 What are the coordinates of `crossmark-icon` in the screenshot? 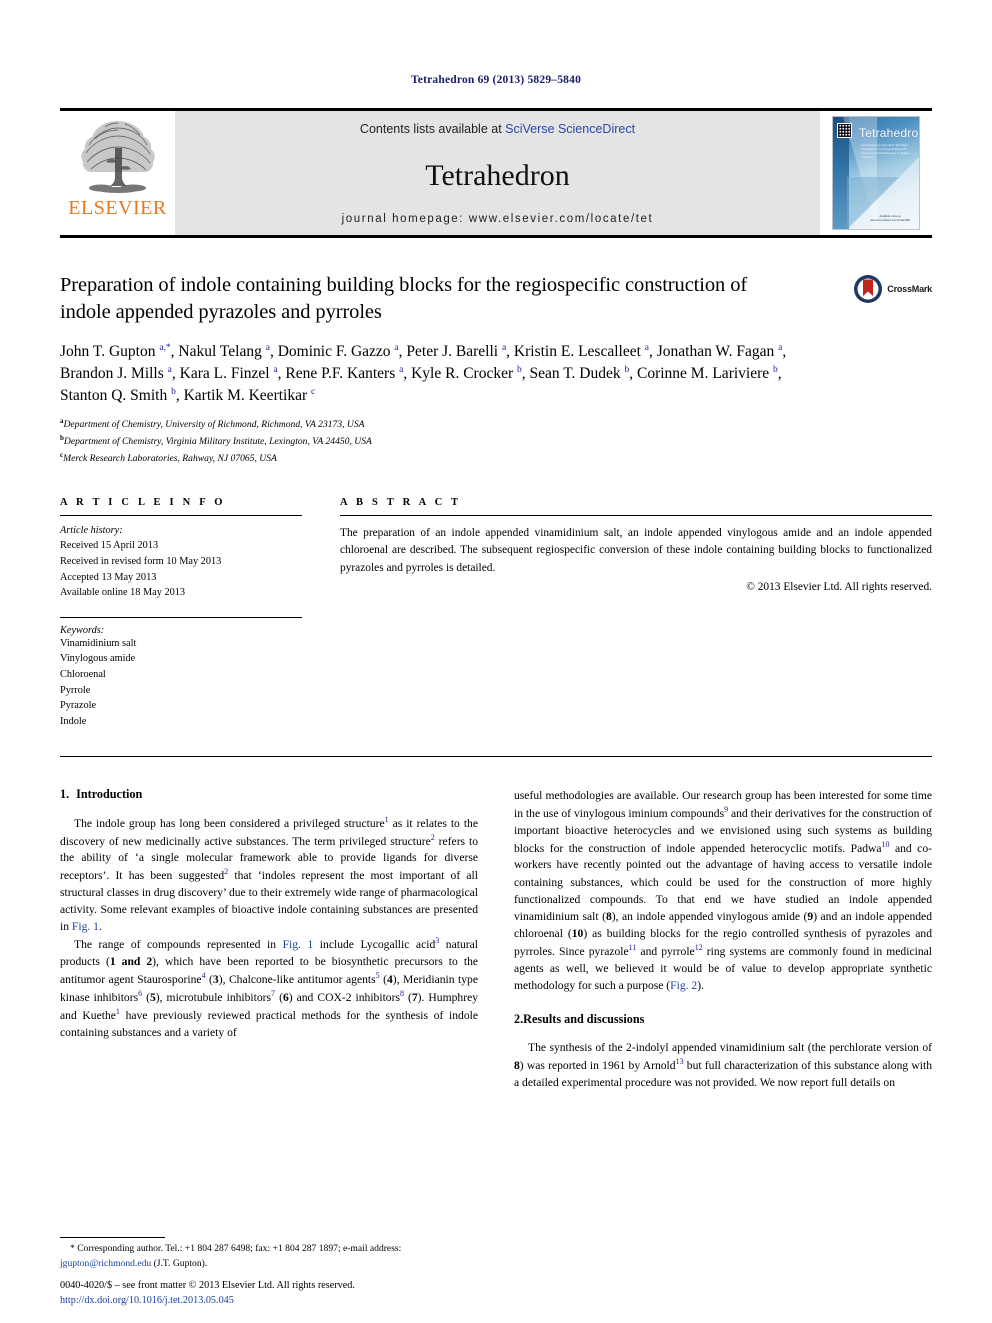 It's located at (868, 289).